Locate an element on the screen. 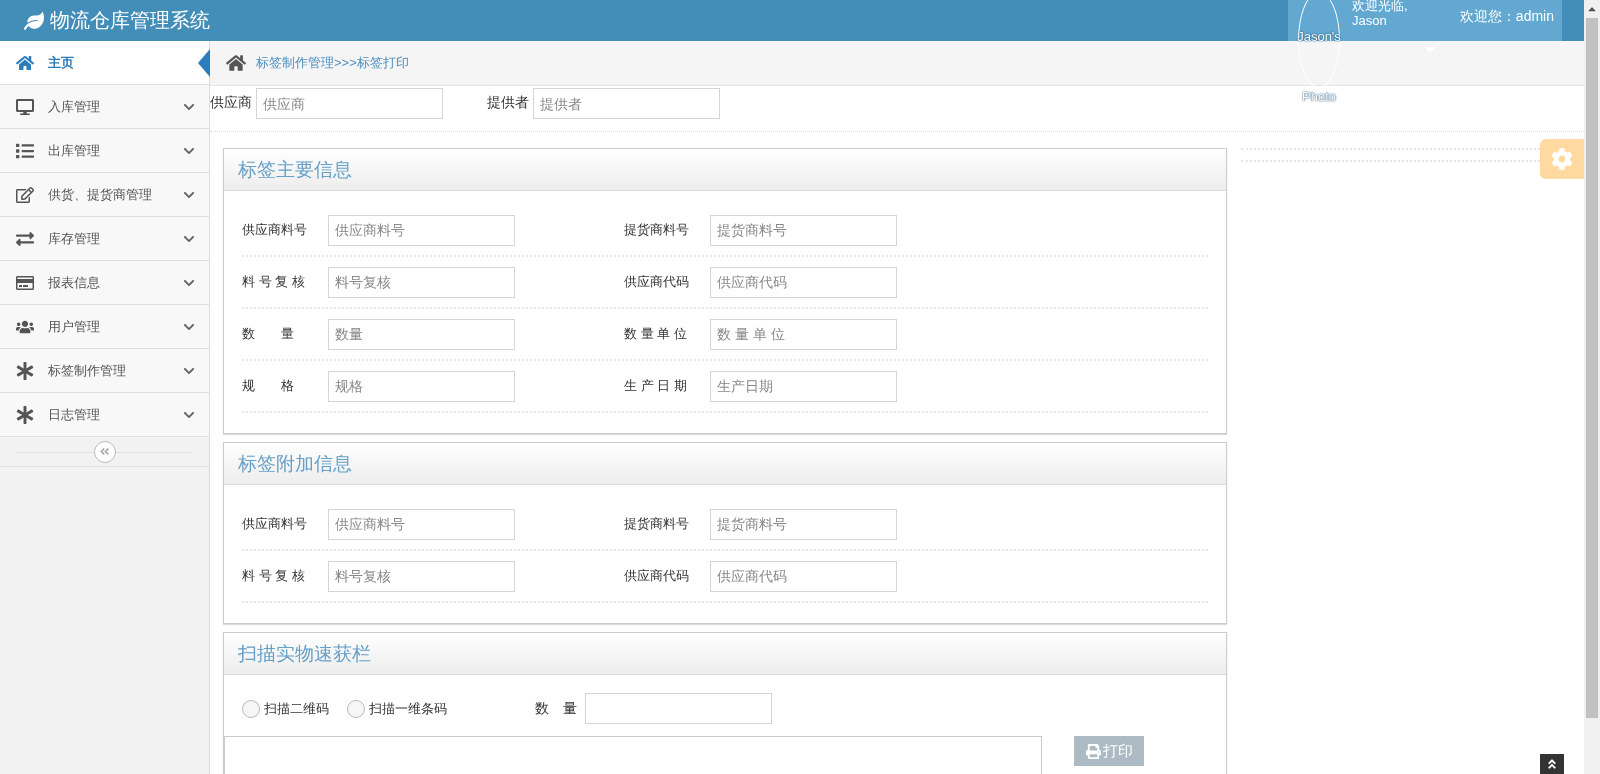 Image resolution: width=1600 pixels, height=774 pixels. welcome-text: 欢迎您：admin is located at coordinates (1506, 17).